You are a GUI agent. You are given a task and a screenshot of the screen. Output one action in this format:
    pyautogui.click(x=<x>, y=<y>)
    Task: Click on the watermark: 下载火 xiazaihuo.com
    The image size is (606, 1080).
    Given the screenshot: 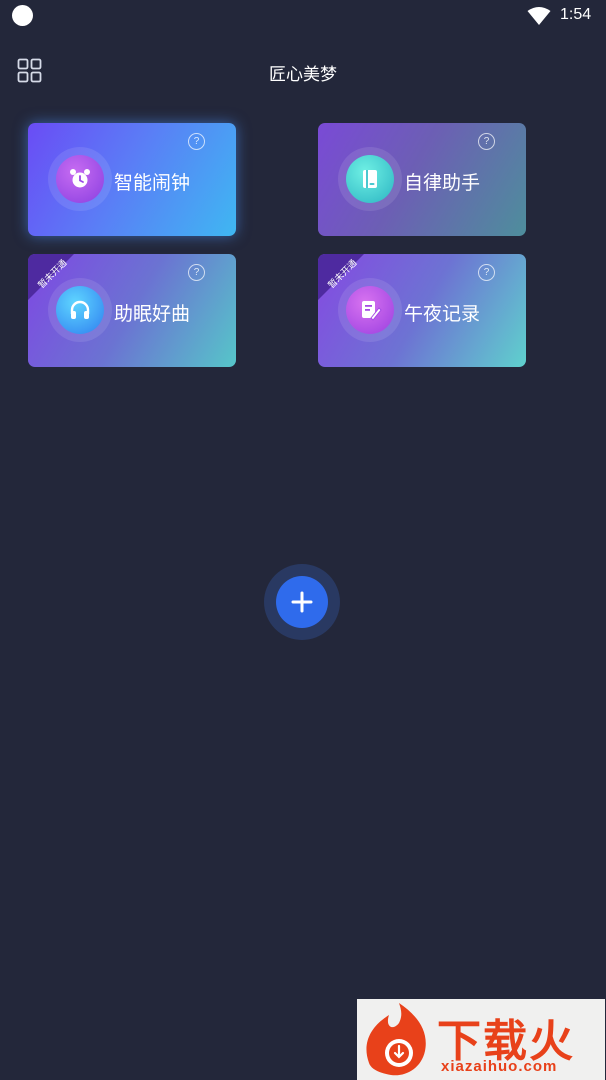 What is the action you would take?
    pyautogui.click(x=481, y=1039)
    